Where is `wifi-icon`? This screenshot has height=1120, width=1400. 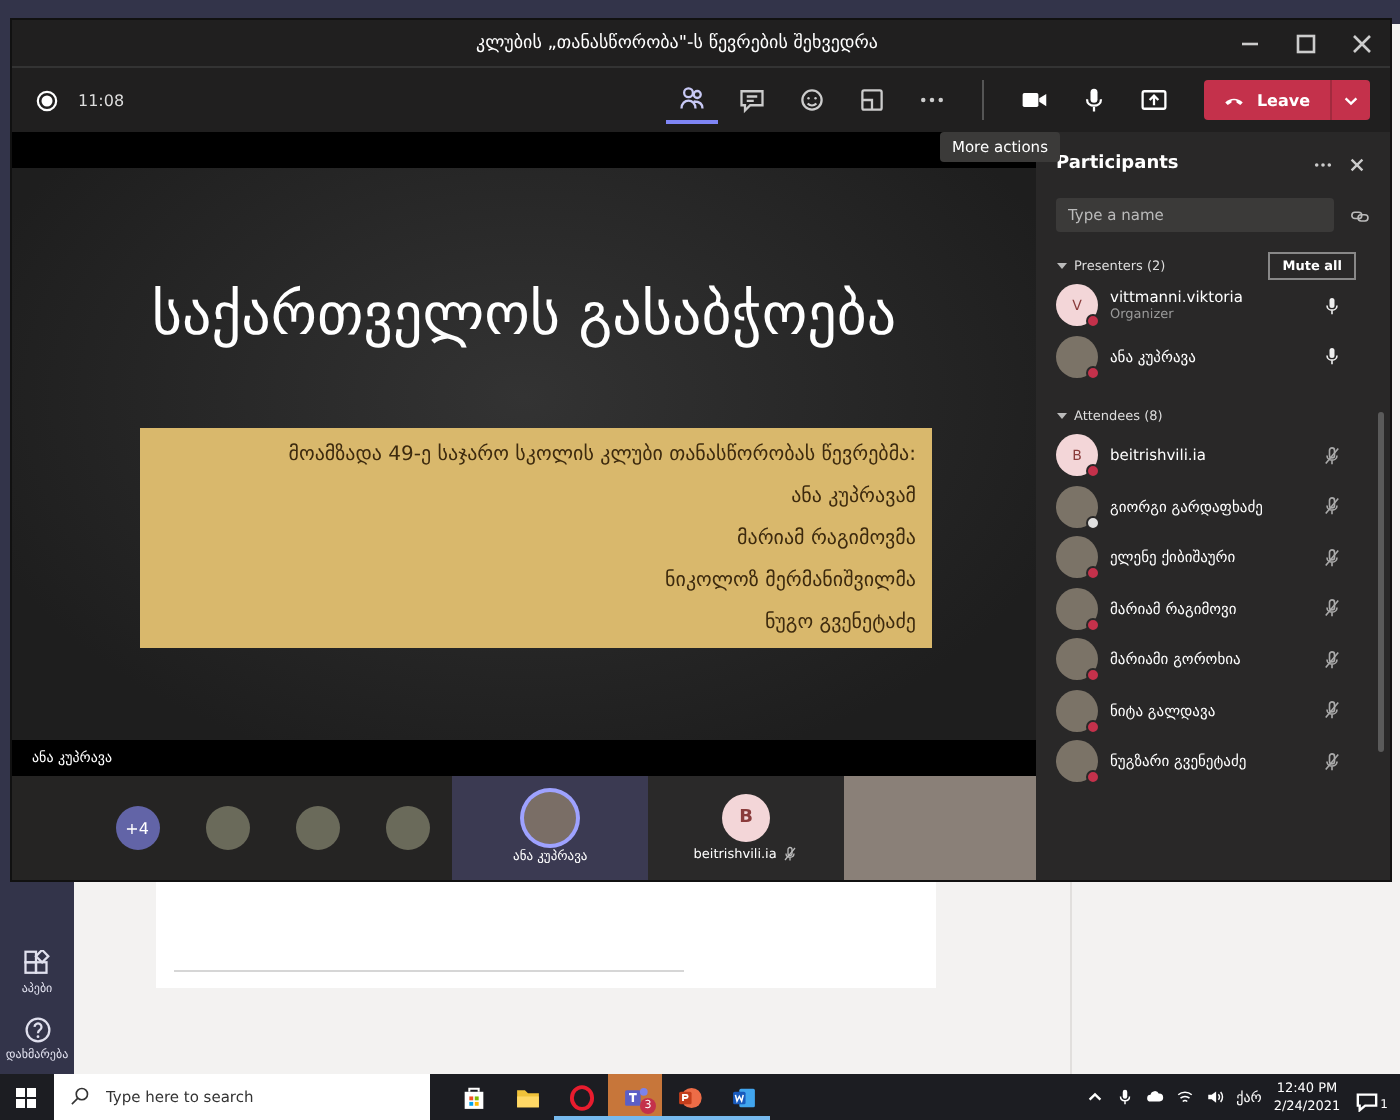 wifi-icon is located at coordinates (1185, 1097).